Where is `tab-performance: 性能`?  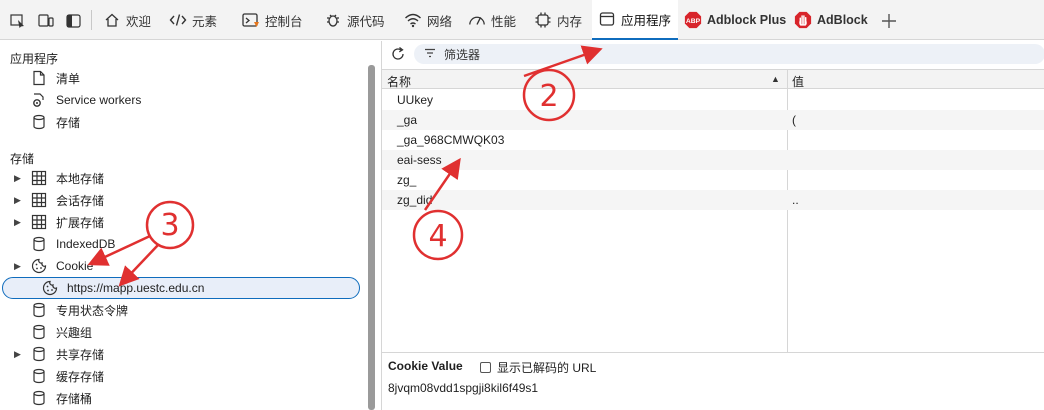 tab-performance: 性能 is located at coordinates (496, 20).